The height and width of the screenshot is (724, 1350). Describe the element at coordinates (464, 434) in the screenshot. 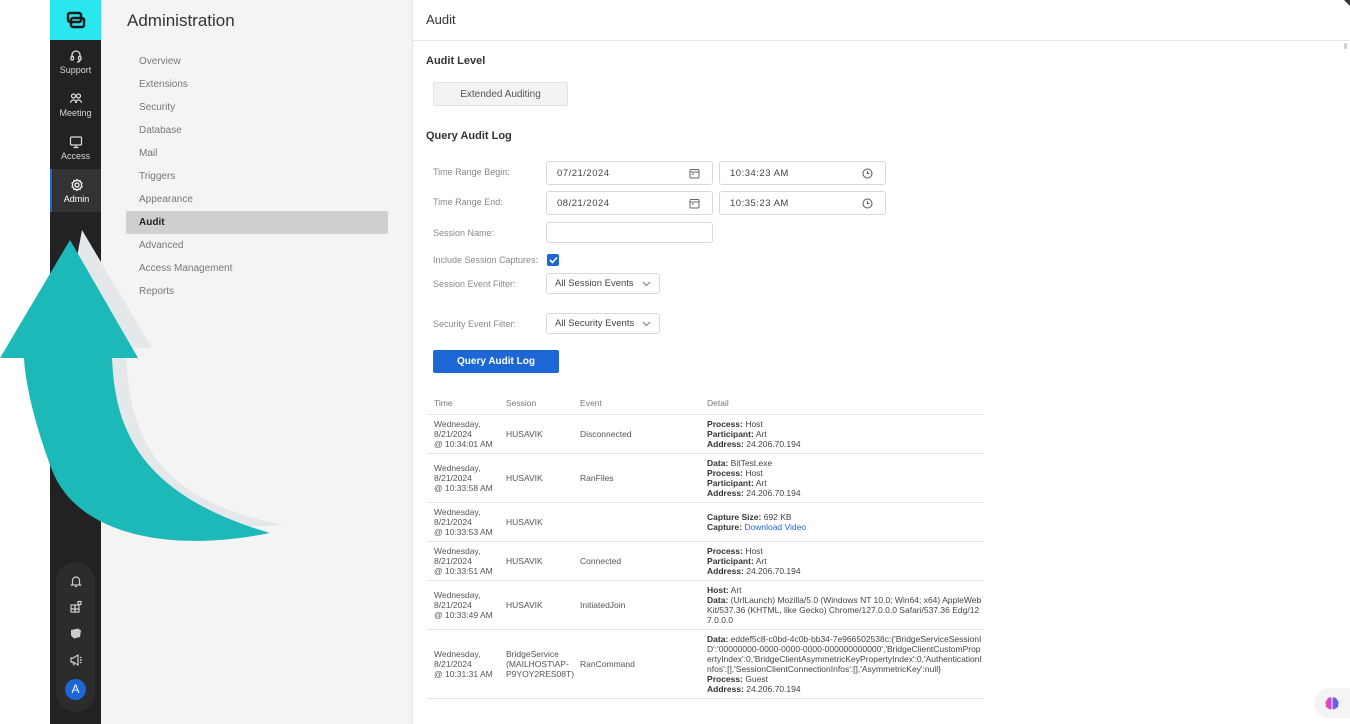

I see `cell-time: Wednesday, 8/21/2024 @ 10:34:01 AM` at that location.